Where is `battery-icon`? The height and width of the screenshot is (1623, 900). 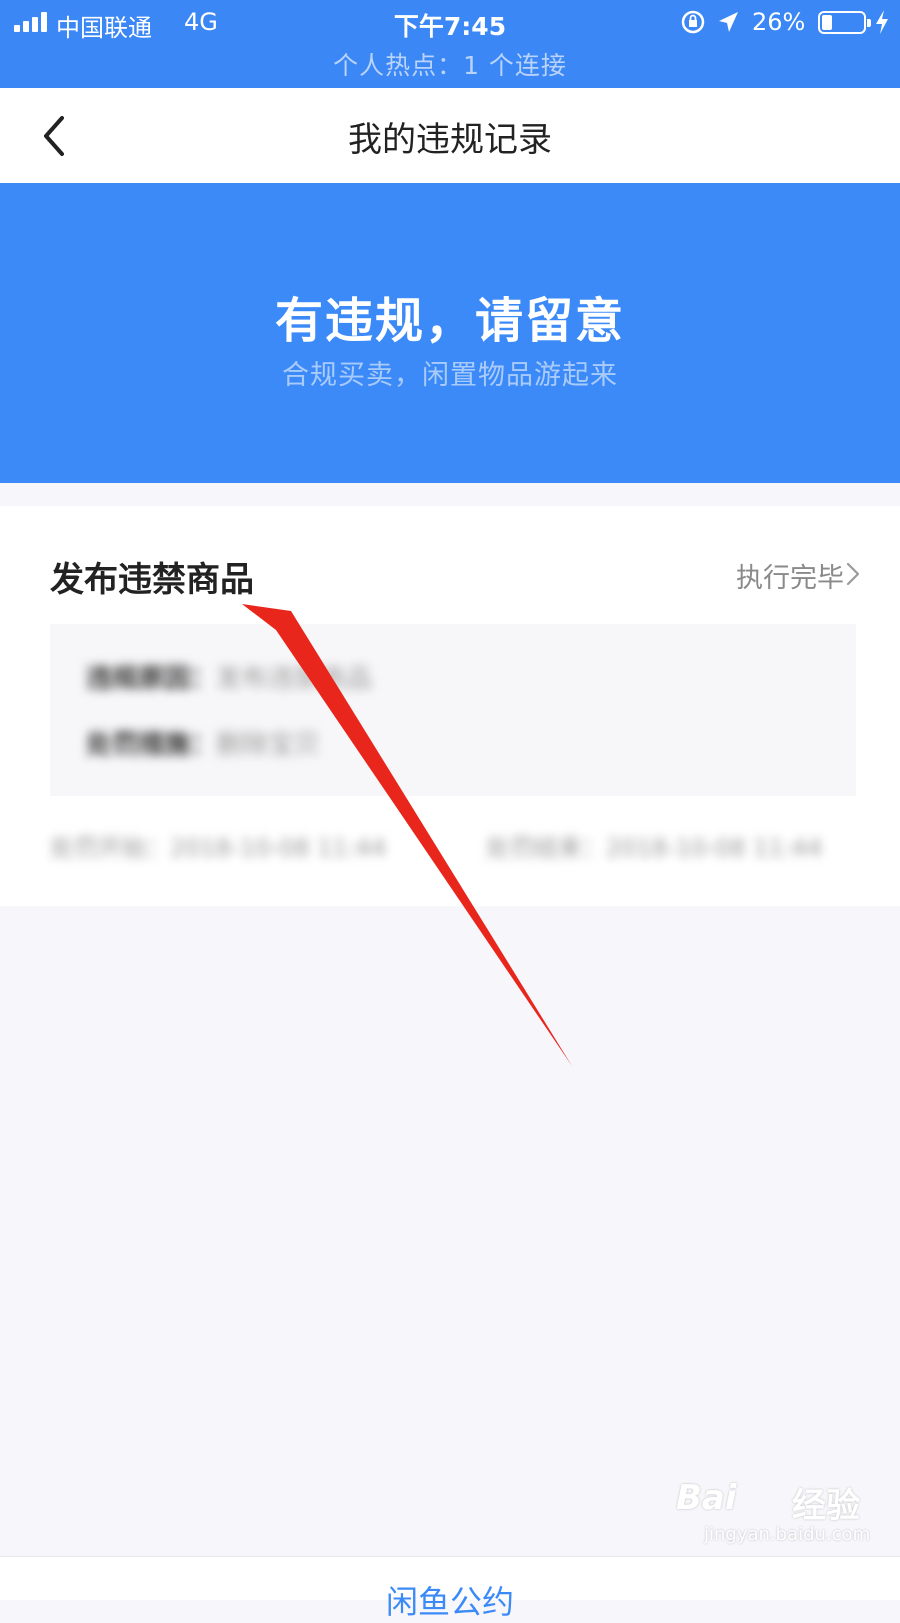
battery-icon is located at coordinates (844, 22).